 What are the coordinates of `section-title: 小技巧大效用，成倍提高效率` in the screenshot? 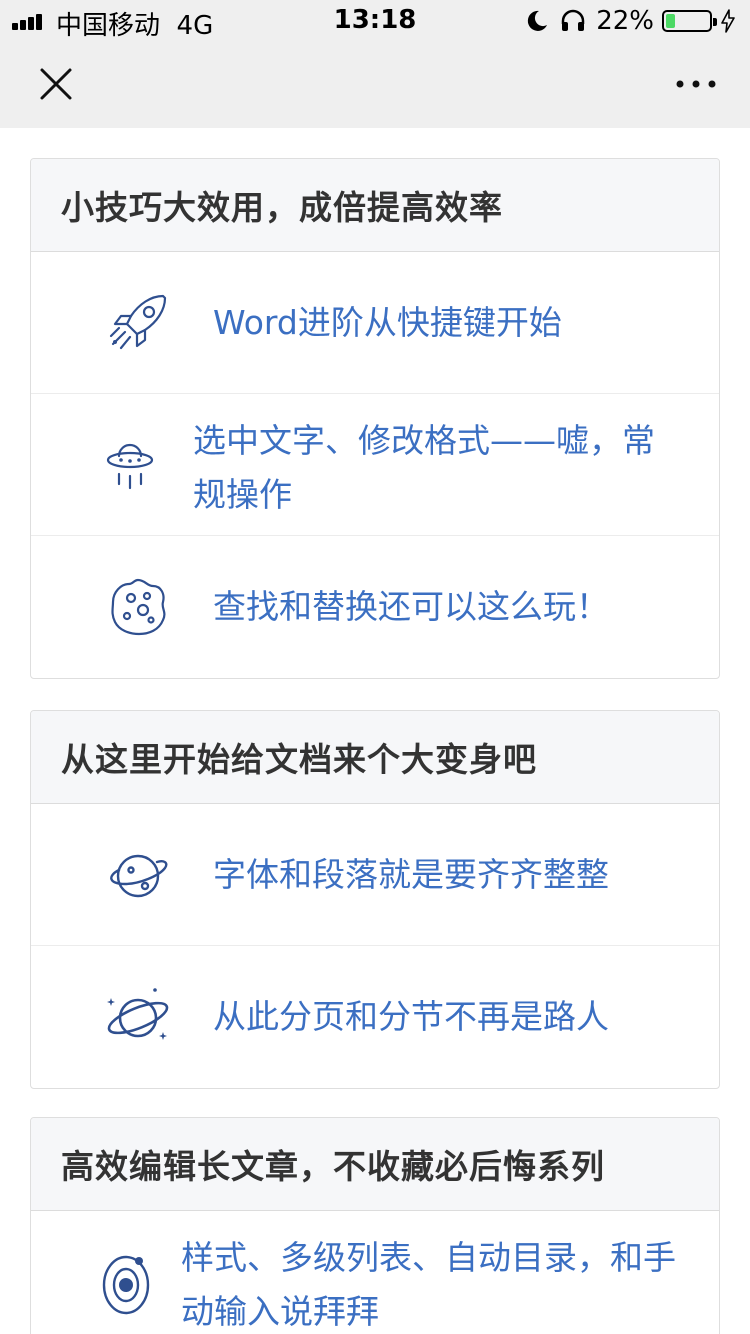 It's located at (282, 207).